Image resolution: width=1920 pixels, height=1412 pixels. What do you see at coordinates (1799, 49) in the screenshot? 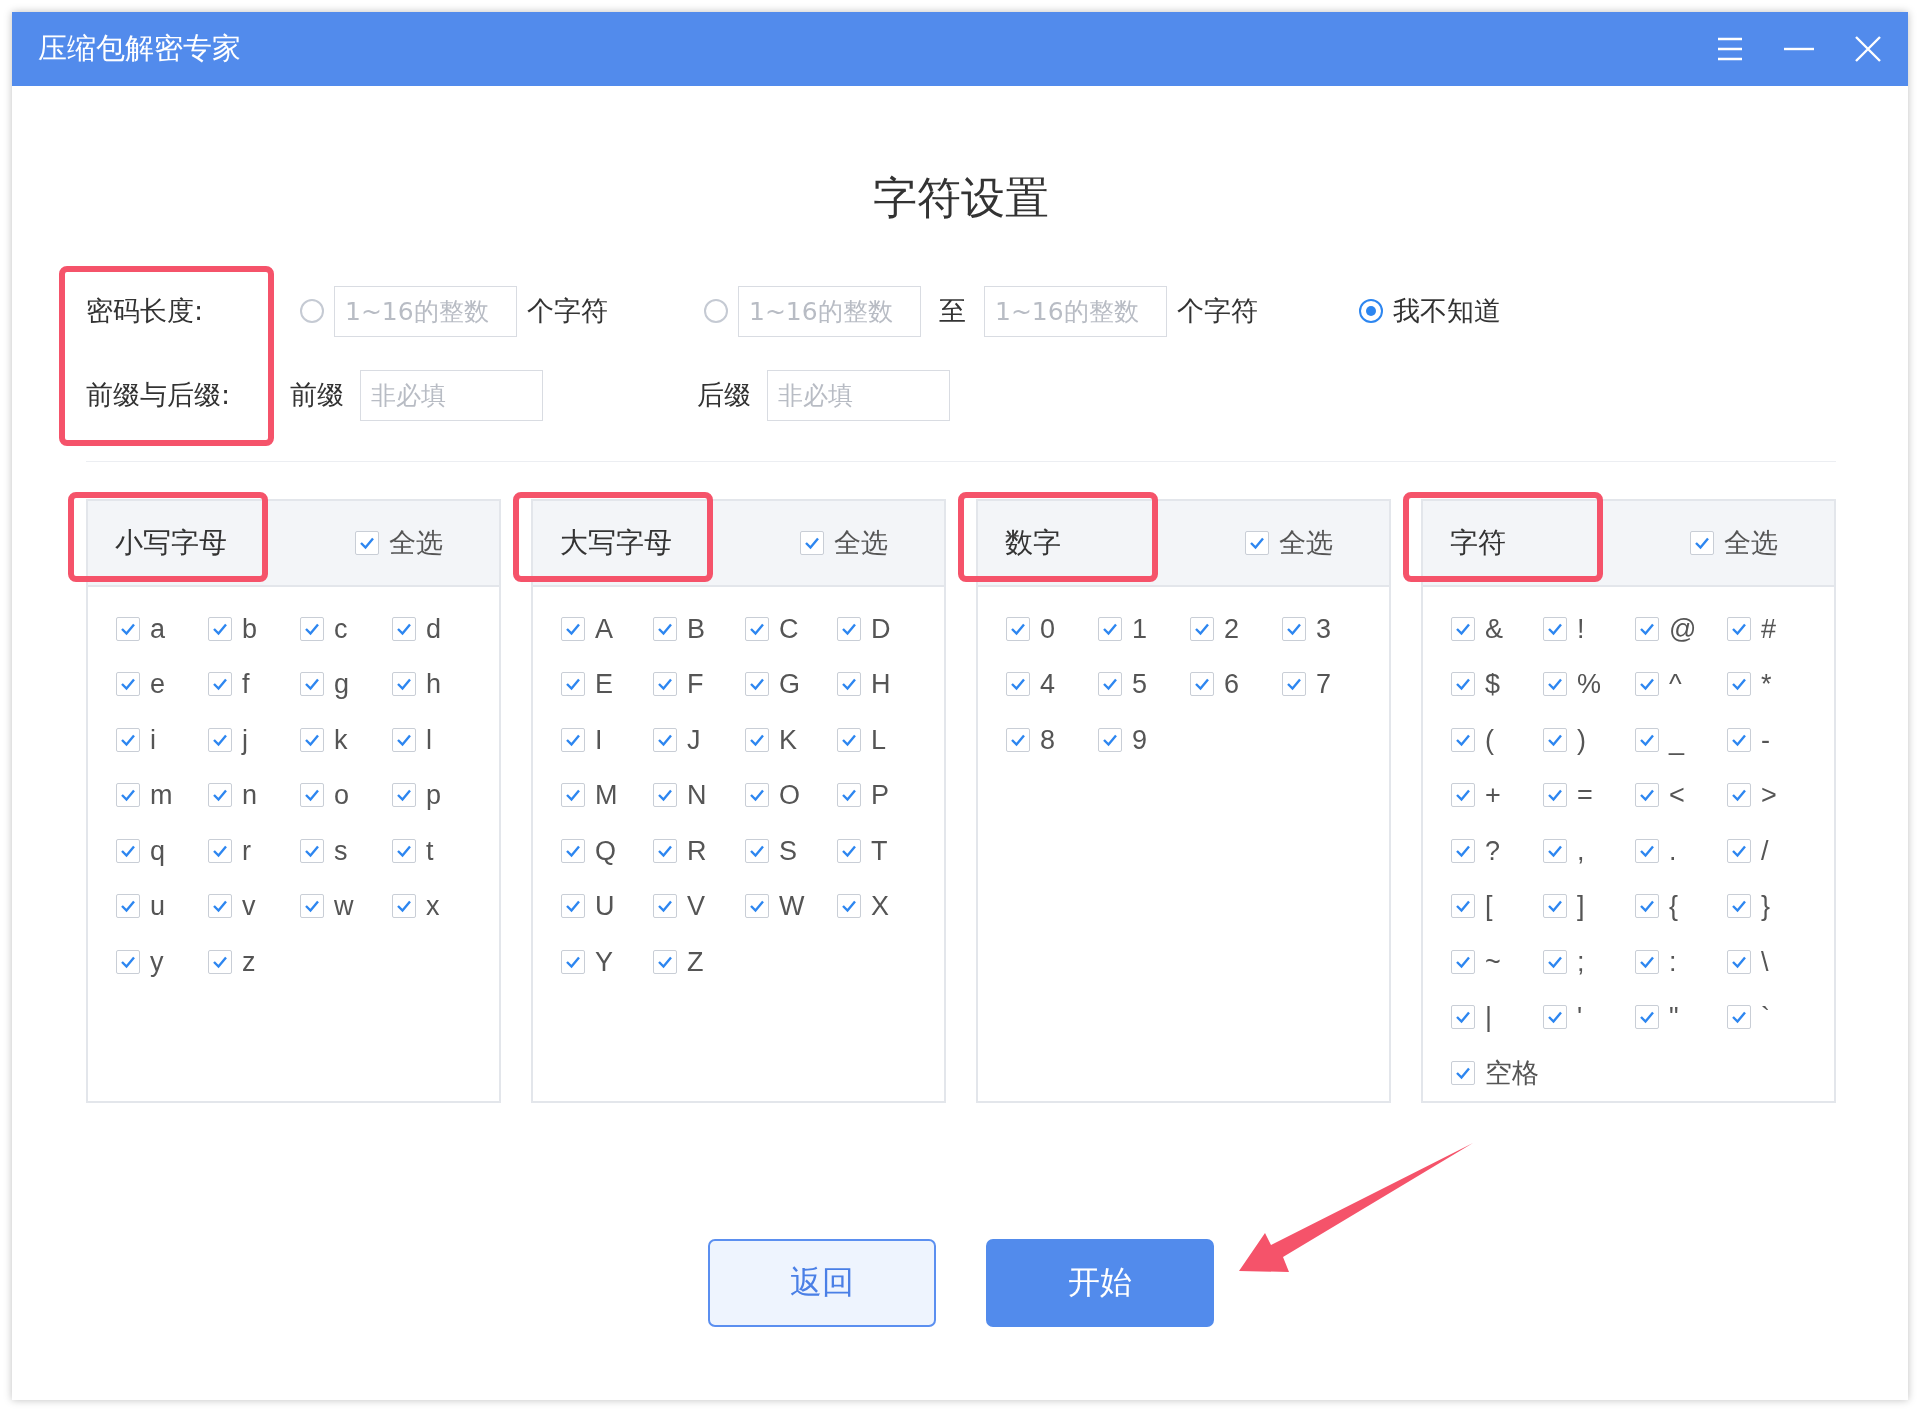
I see `minimize-icon` at bounding box center [1799, 49].